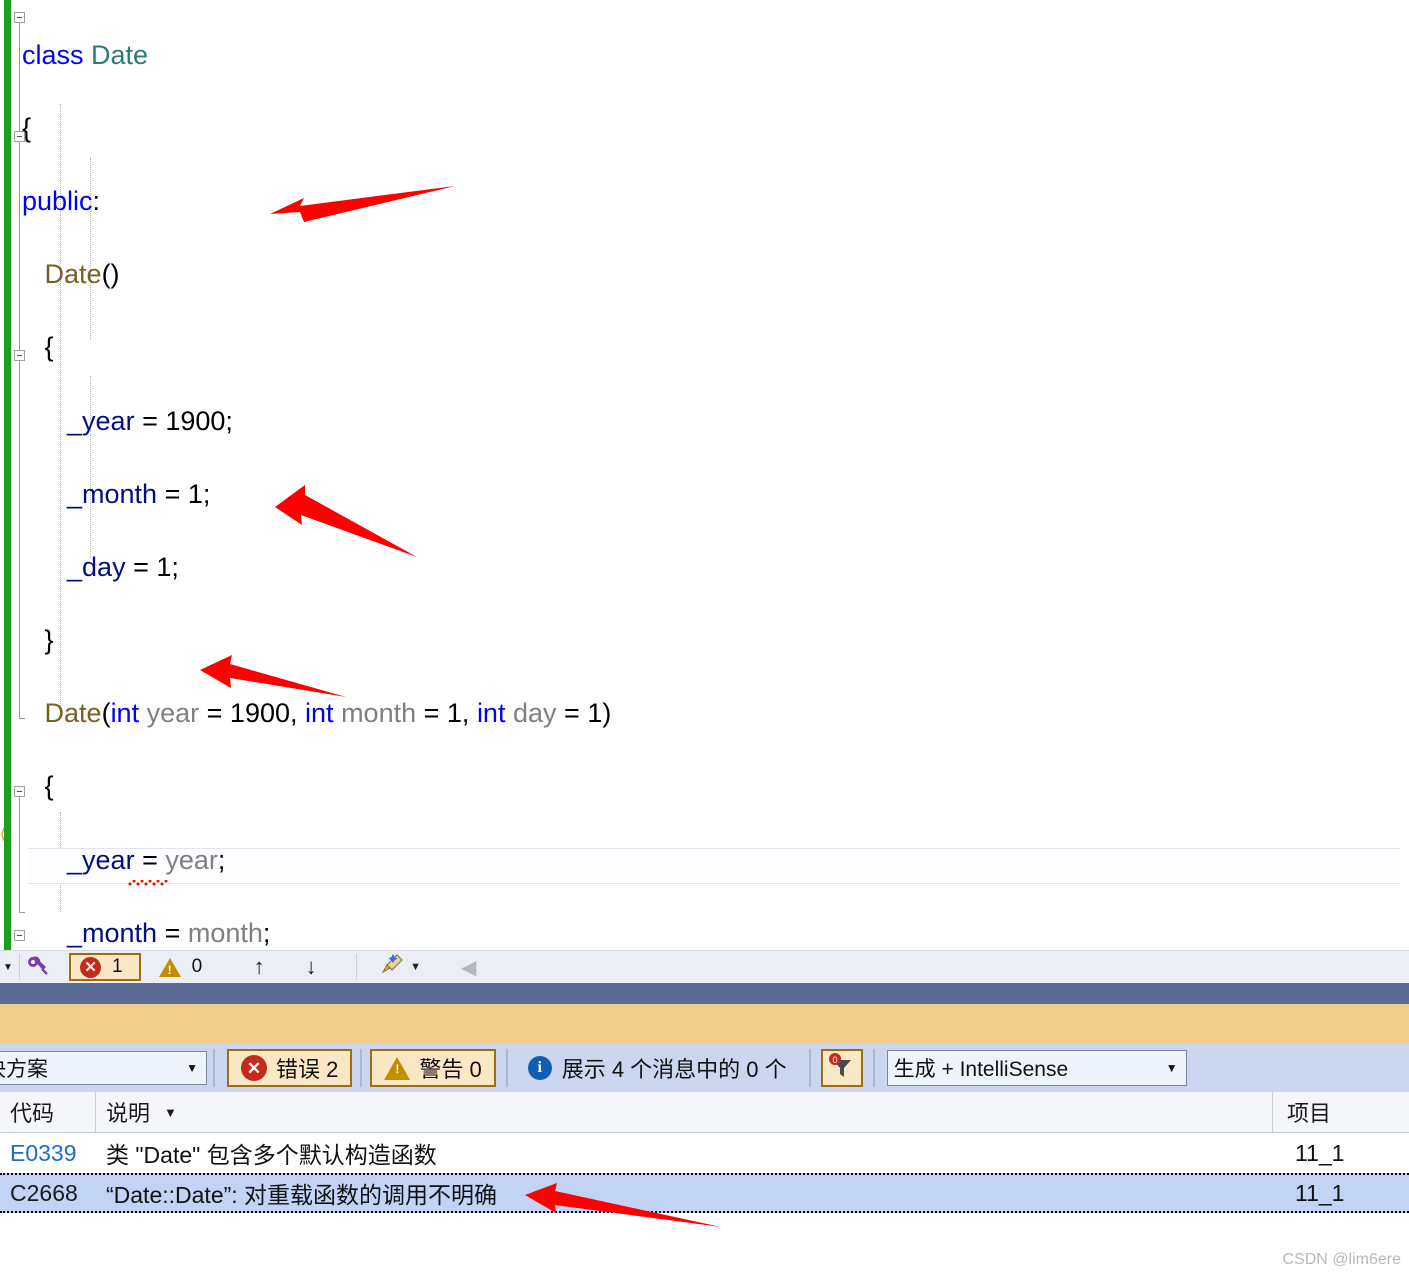 This screenshot has width=1409, height=1275. I want to click on svg-text: 0, so click(834, 1060).